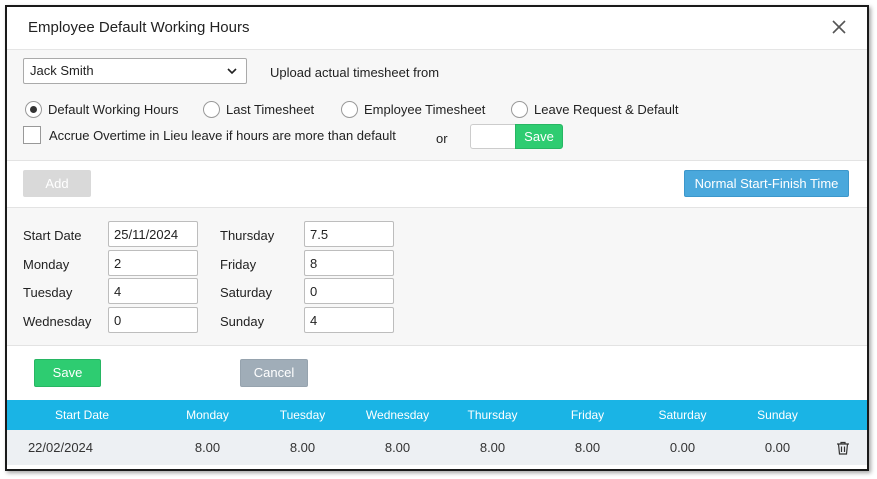 The image size is (877, 479). What do you see at coordinates (437, 184) in the screenshot?
I see `toolbar: Add Normal Start-Finish Time` at bounding box center [437, 184].